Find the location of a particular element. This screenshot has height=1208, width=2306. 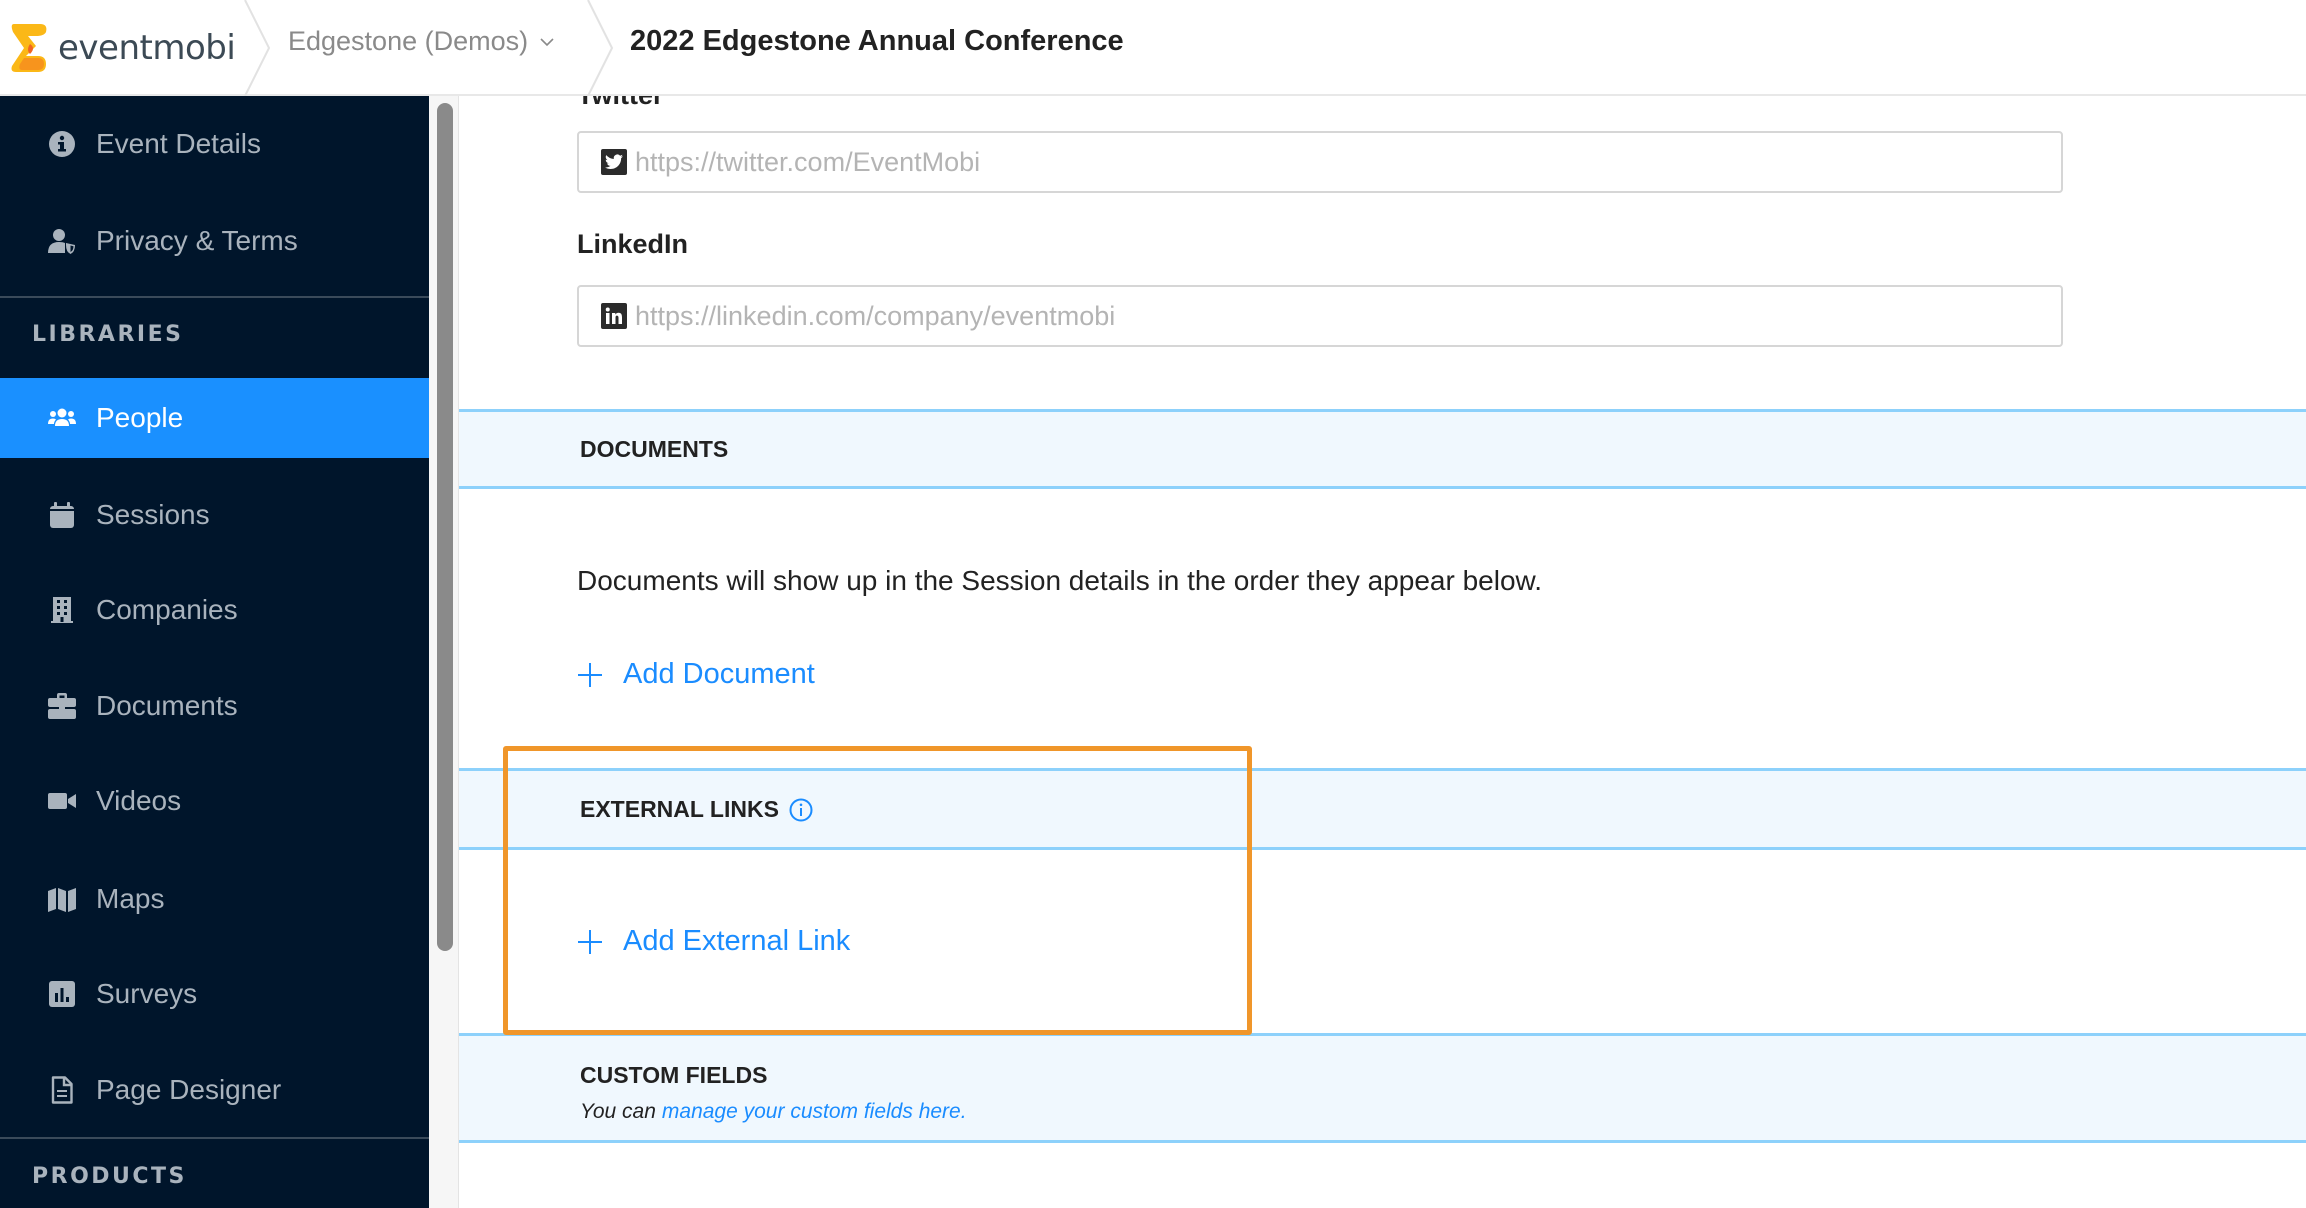

eventmobi-logo-mark-icon is located at coordinates (29, 48).